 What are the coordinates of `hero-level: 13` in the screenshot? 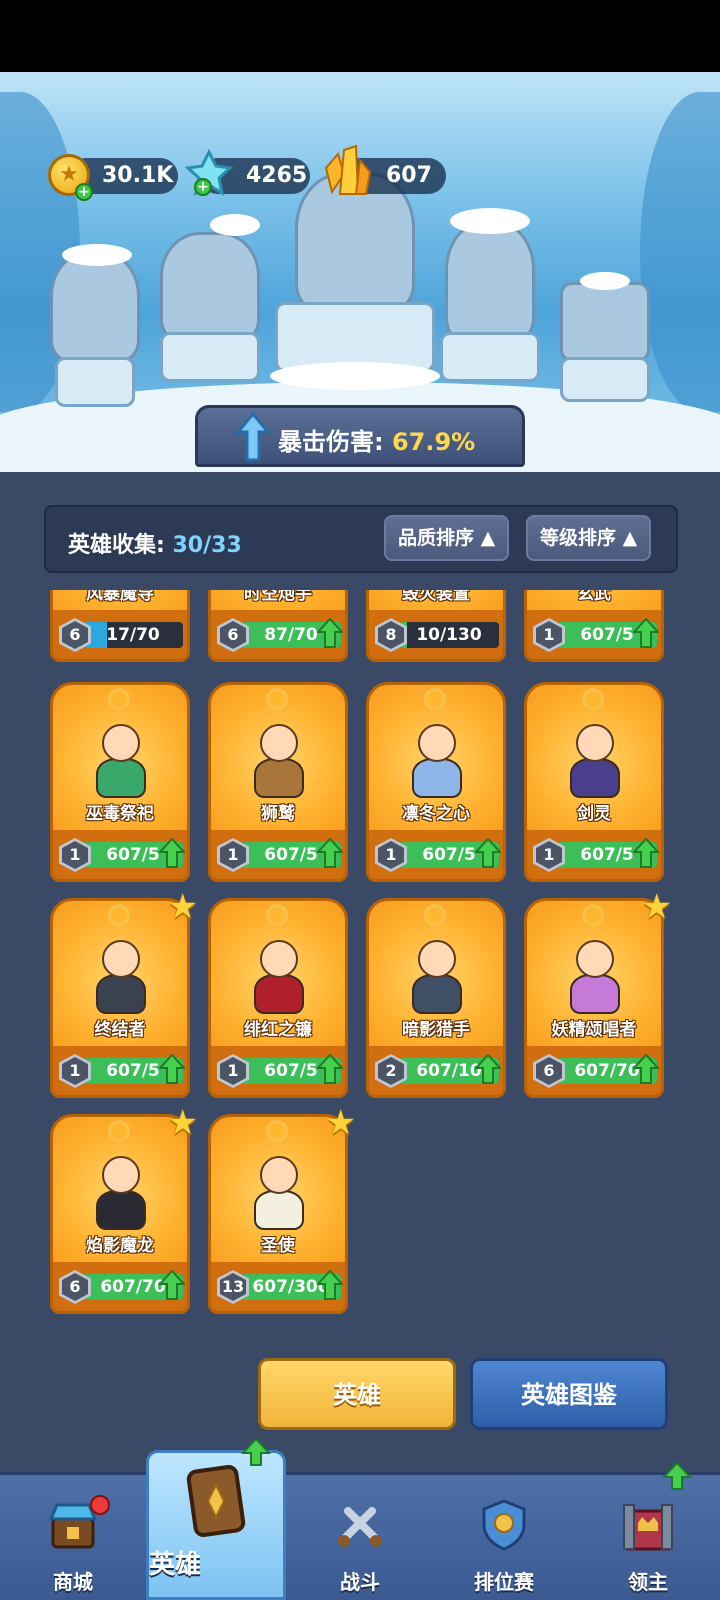 It's located at (233, 1287).